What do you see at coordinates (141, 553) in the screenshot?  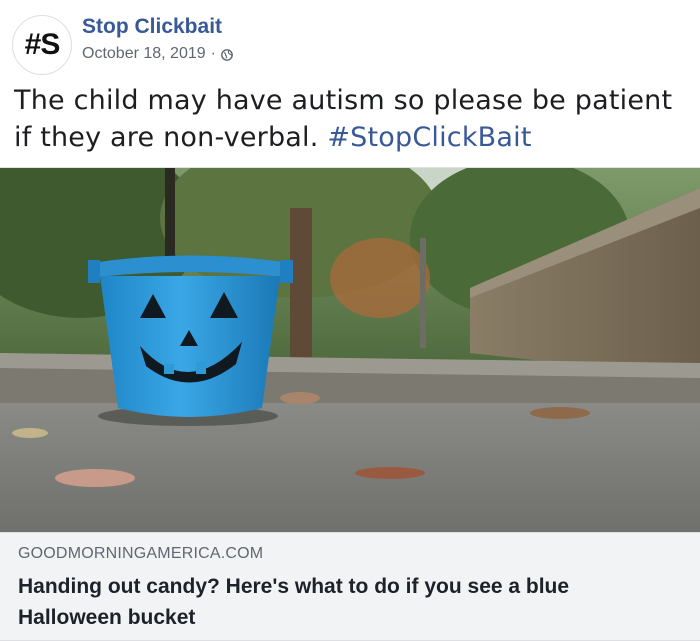 I see `link-domain: GOODMORNINGAMERICA.COM` at bounding box center [141, 553].